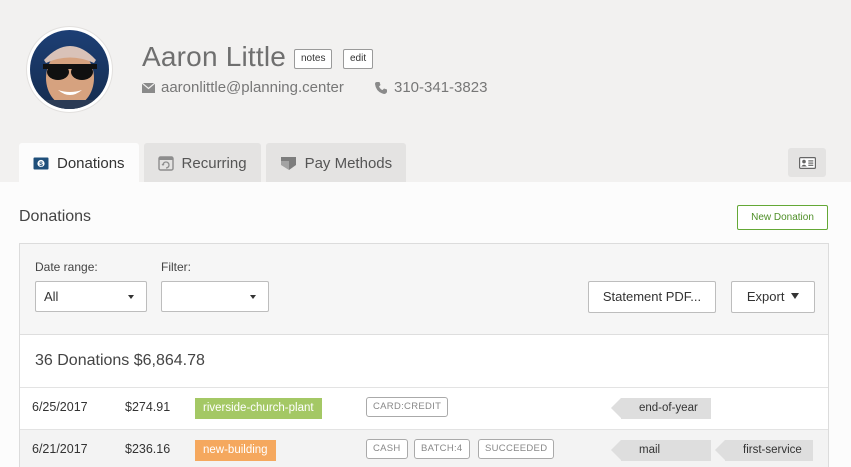 The height and width of the screenshot is (467, 851). Describe the element at coordinates (148, 87) in the screenshot. I see `envelope-icon` at that location.